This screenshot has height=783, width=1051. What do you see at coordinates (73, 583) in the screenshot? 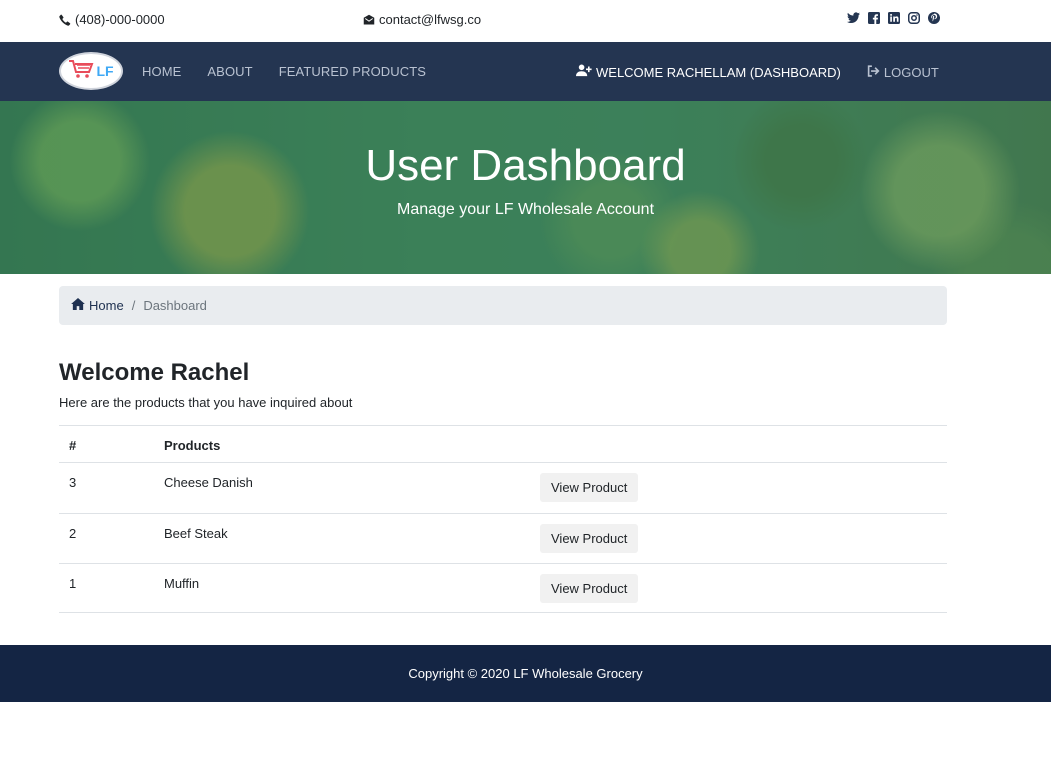
I see `row-id: 1` at bounding box center [73, 583].